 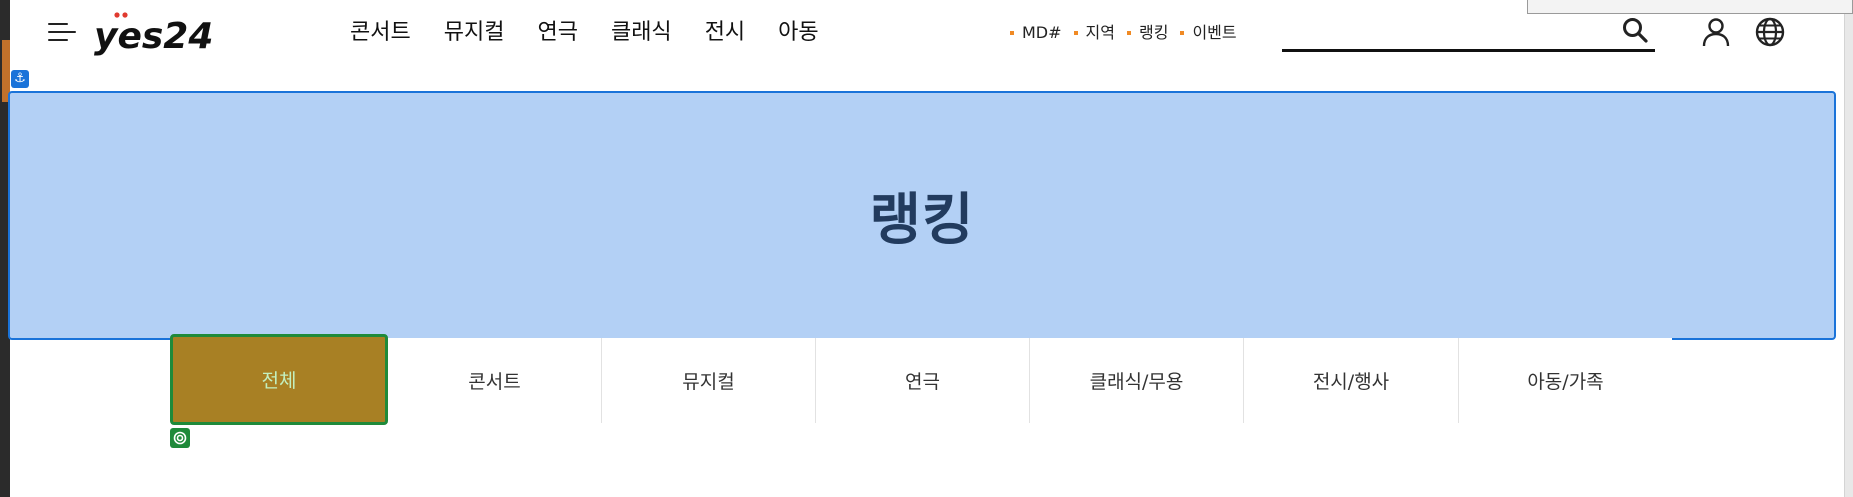 I want to click on sub-link-md: MD#, so click(x=1036, y=33).